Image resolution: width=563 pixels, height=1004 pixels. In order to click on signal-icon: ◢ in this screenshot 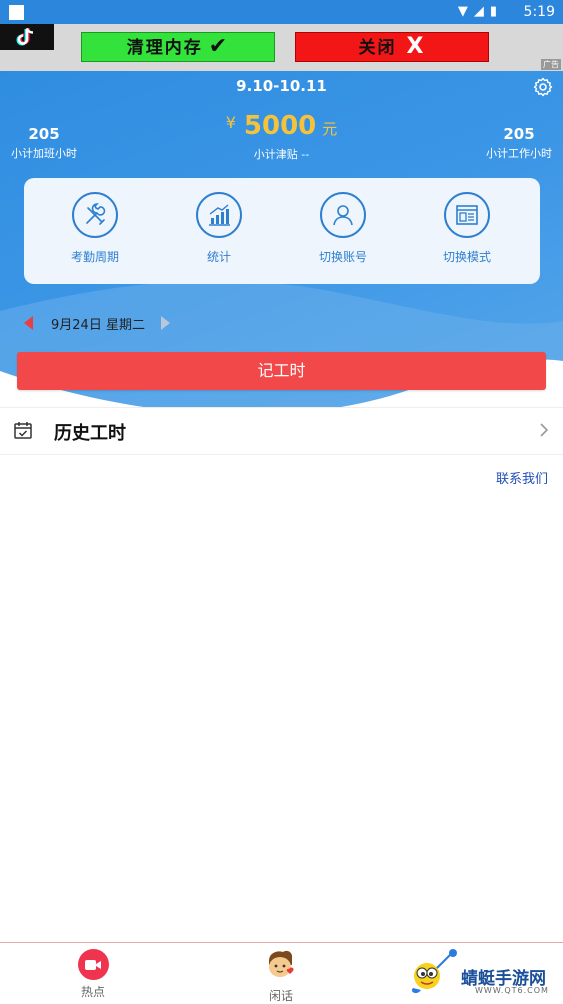, I will do `click(481, 11)`.